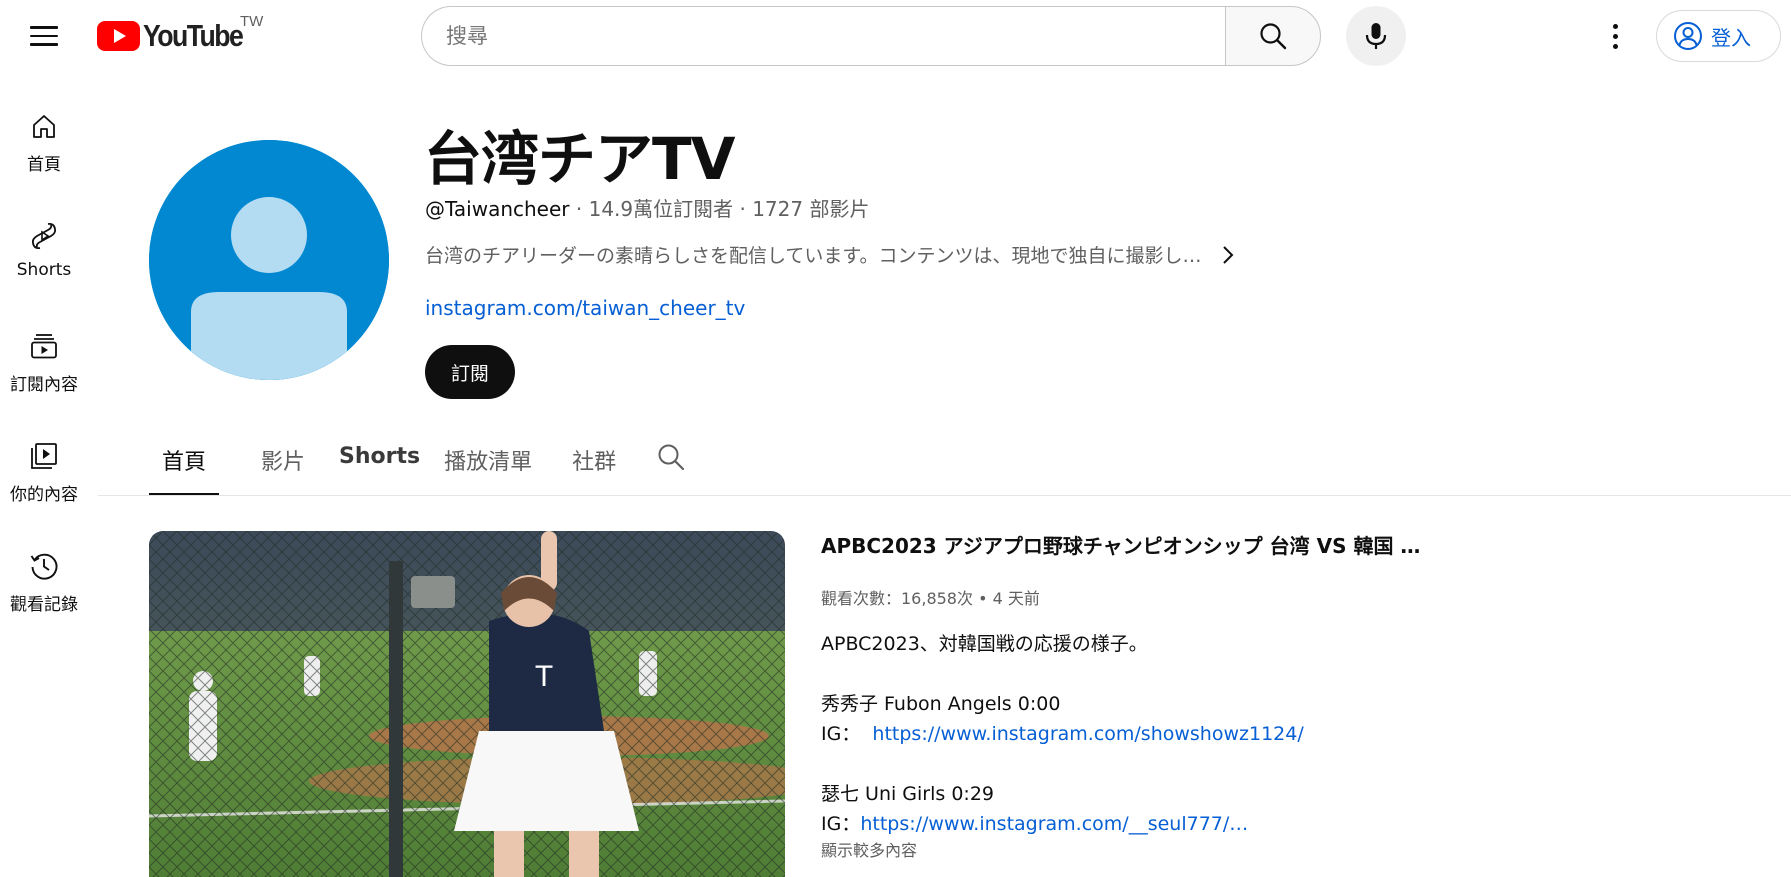  Describe the element at coordinates (944, 495) in the screenshot. I see `tabs-divider` at that location.